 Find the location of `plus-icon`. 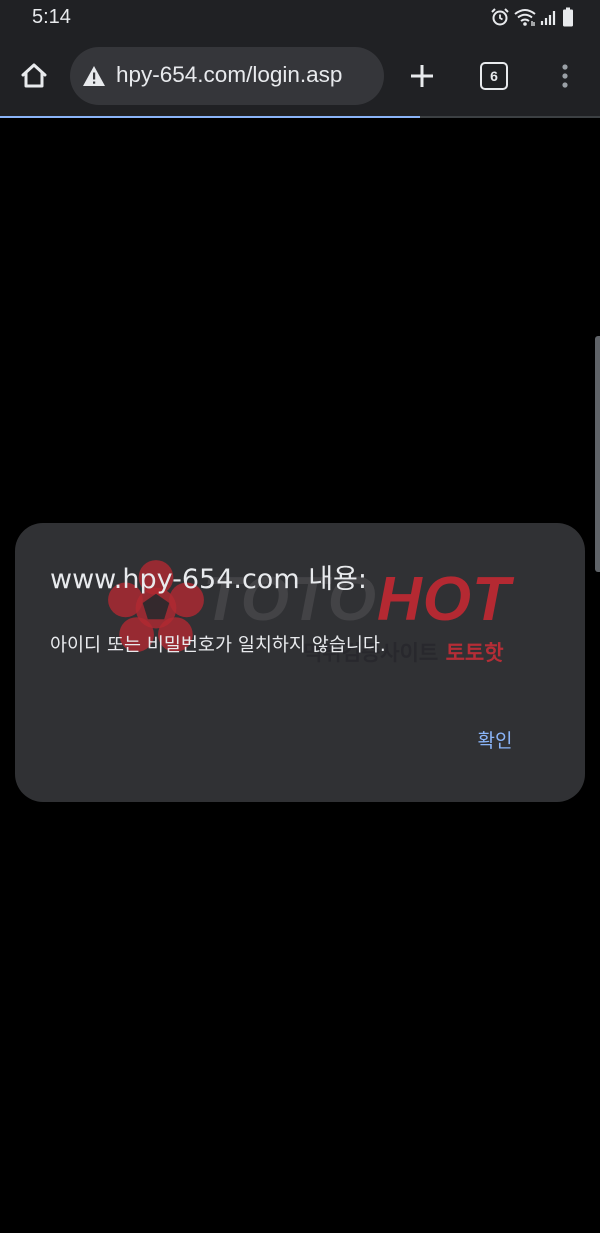

plus-icon is located at coordinates (422, 76).